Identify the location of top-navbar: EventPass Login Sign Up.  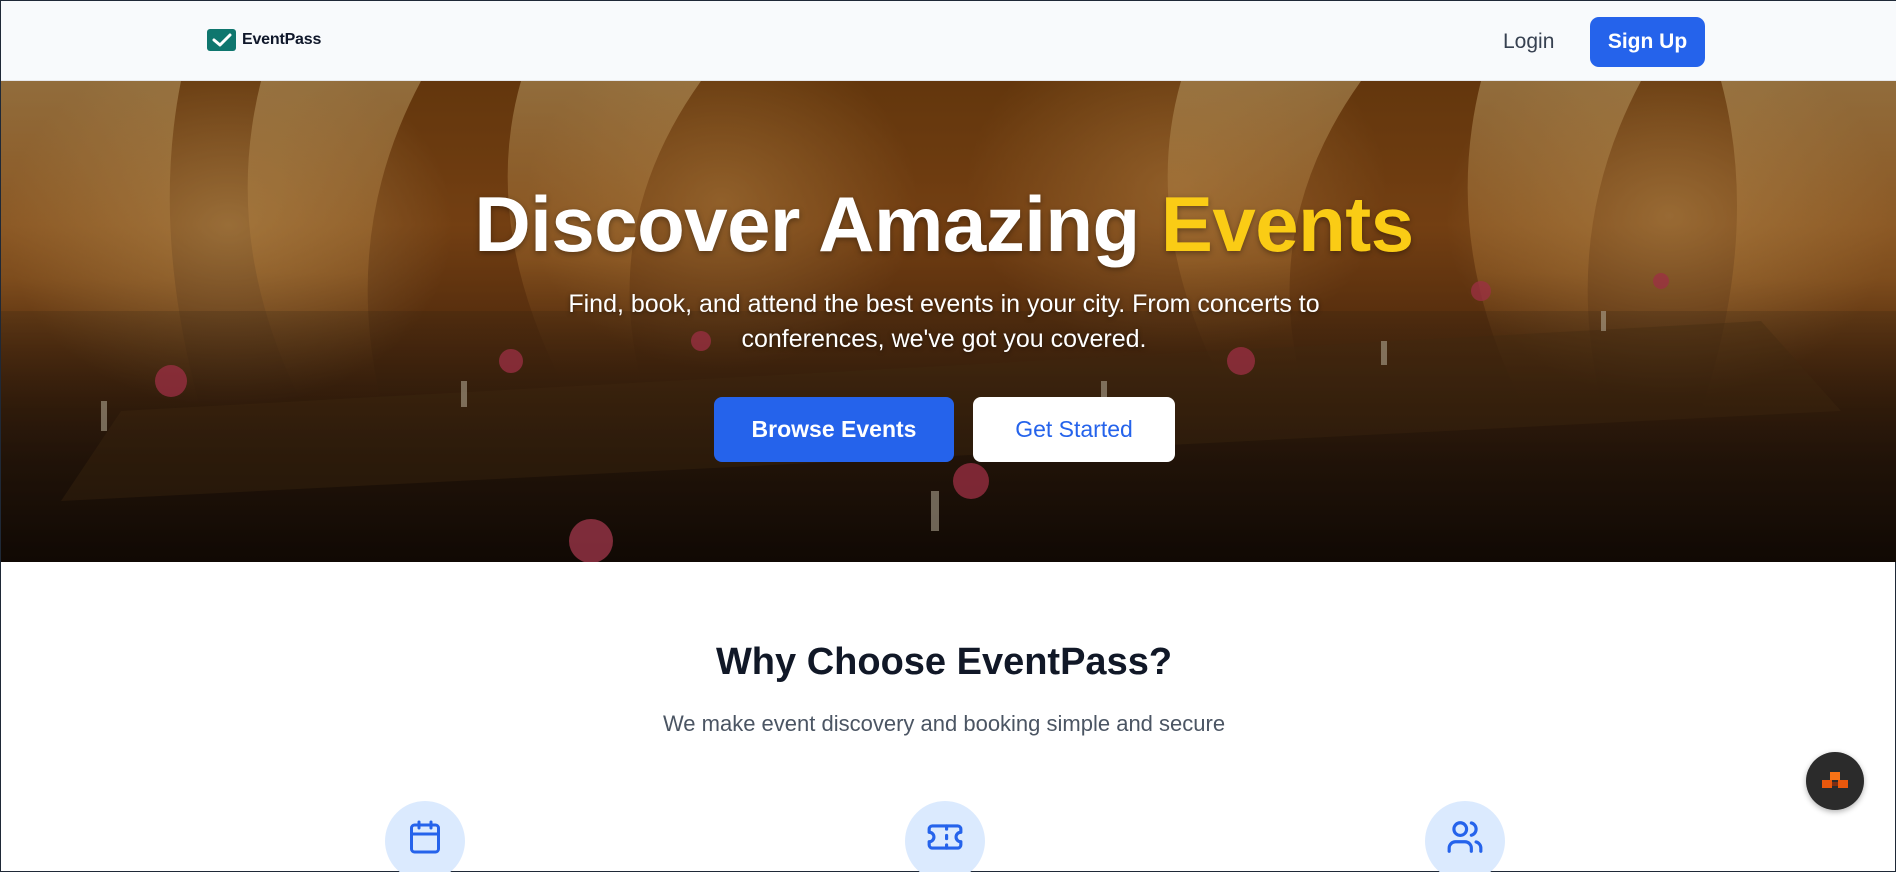
(948, 41).